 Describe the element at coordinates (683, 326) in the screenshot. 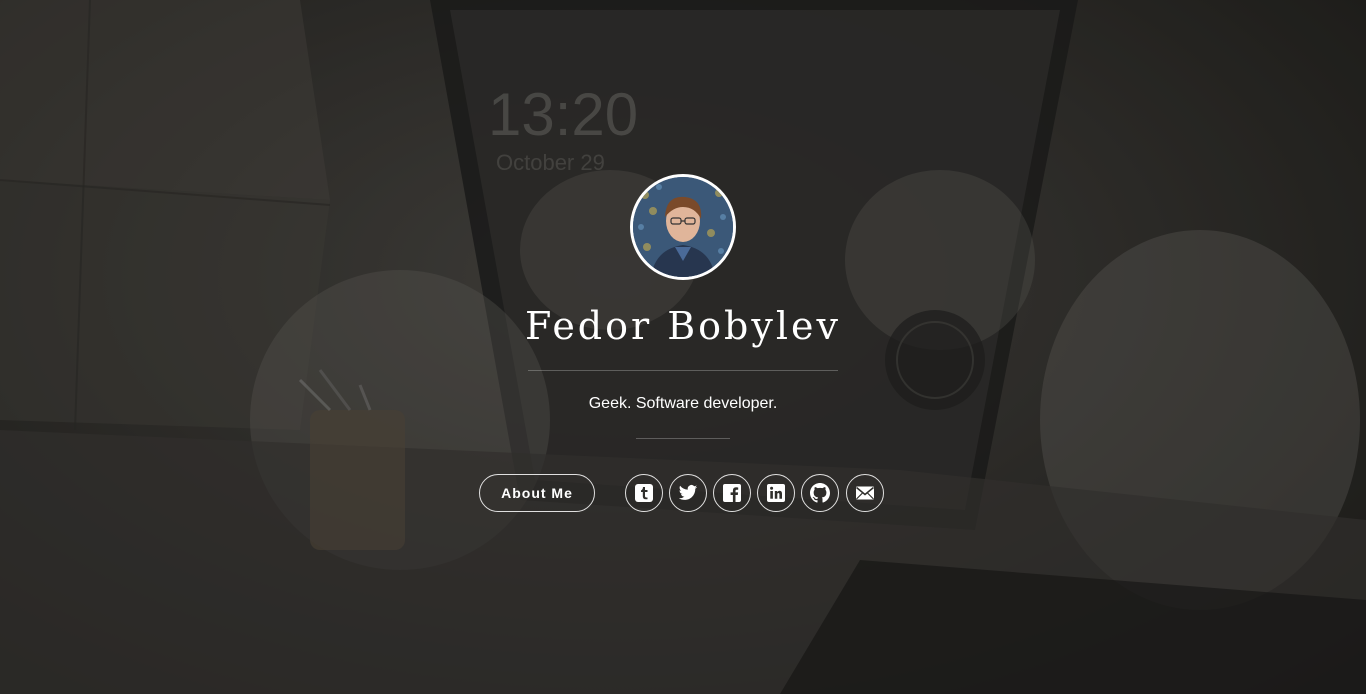

I see `profile-name: Fedor Bobylev` at that location.